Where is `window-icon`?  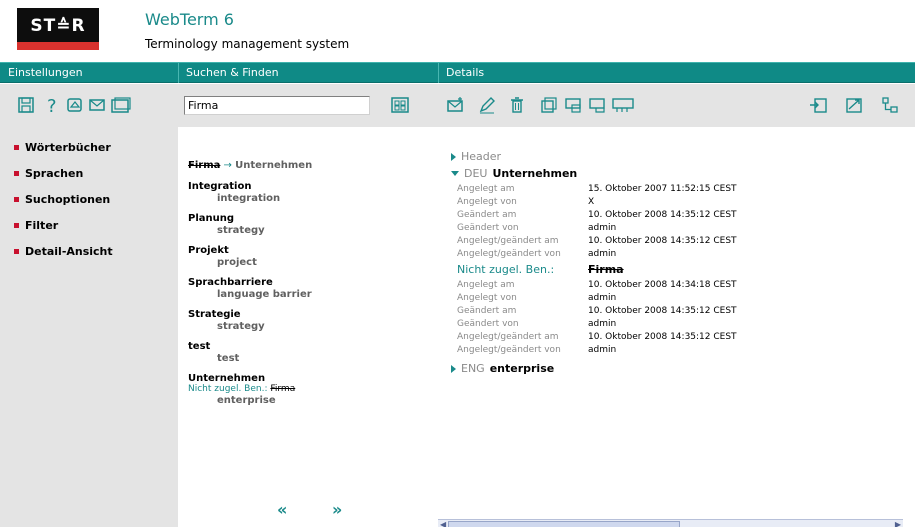 window-icon is located at coordinates (120, 105).